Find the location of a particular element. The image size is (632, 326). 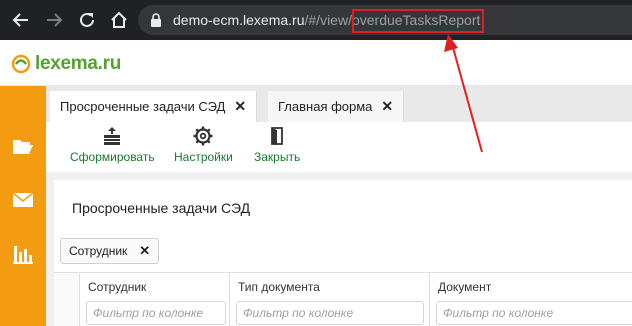

sidebar-item-documents is located at coordinates (23, 146).